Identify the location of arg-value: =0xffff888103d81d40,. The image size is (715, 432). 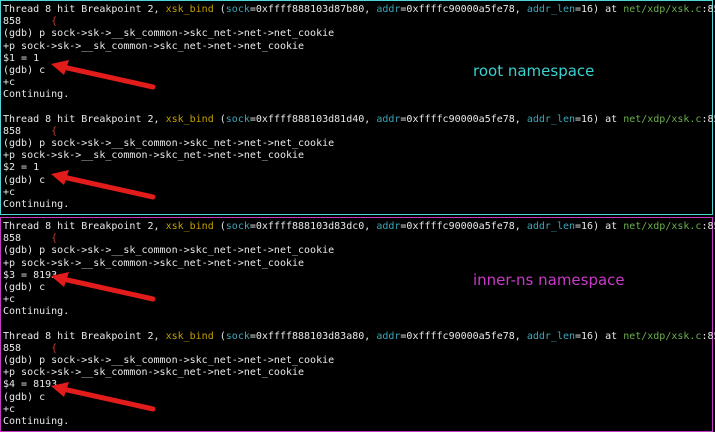
(313, 119).